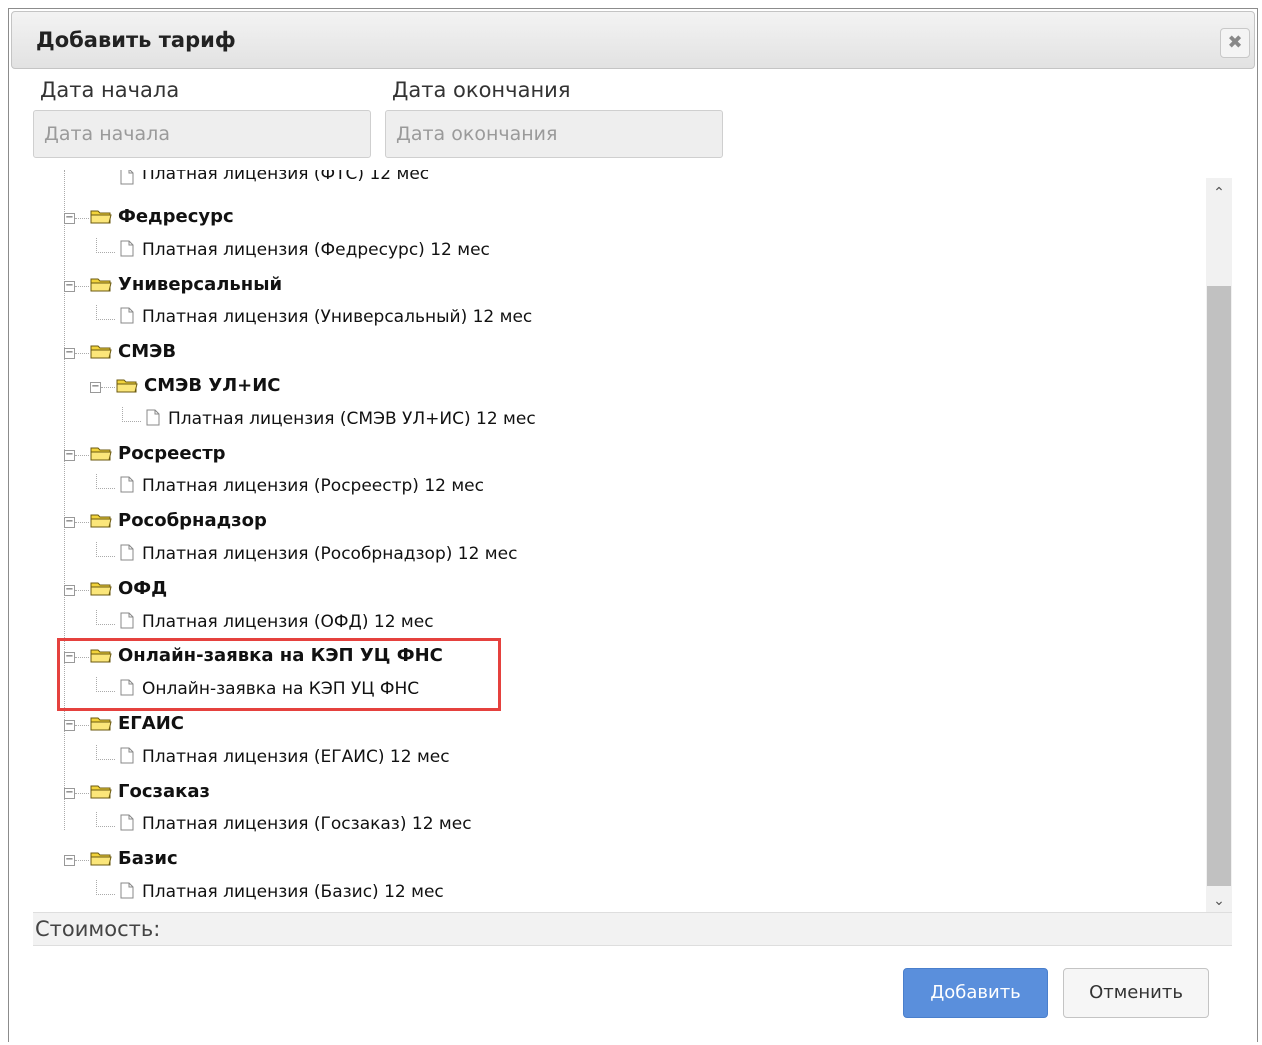 The width and height of the screenshot is (1262, 1045). I want to click on tree-folder-label: Универсальный, so click(200, 284).